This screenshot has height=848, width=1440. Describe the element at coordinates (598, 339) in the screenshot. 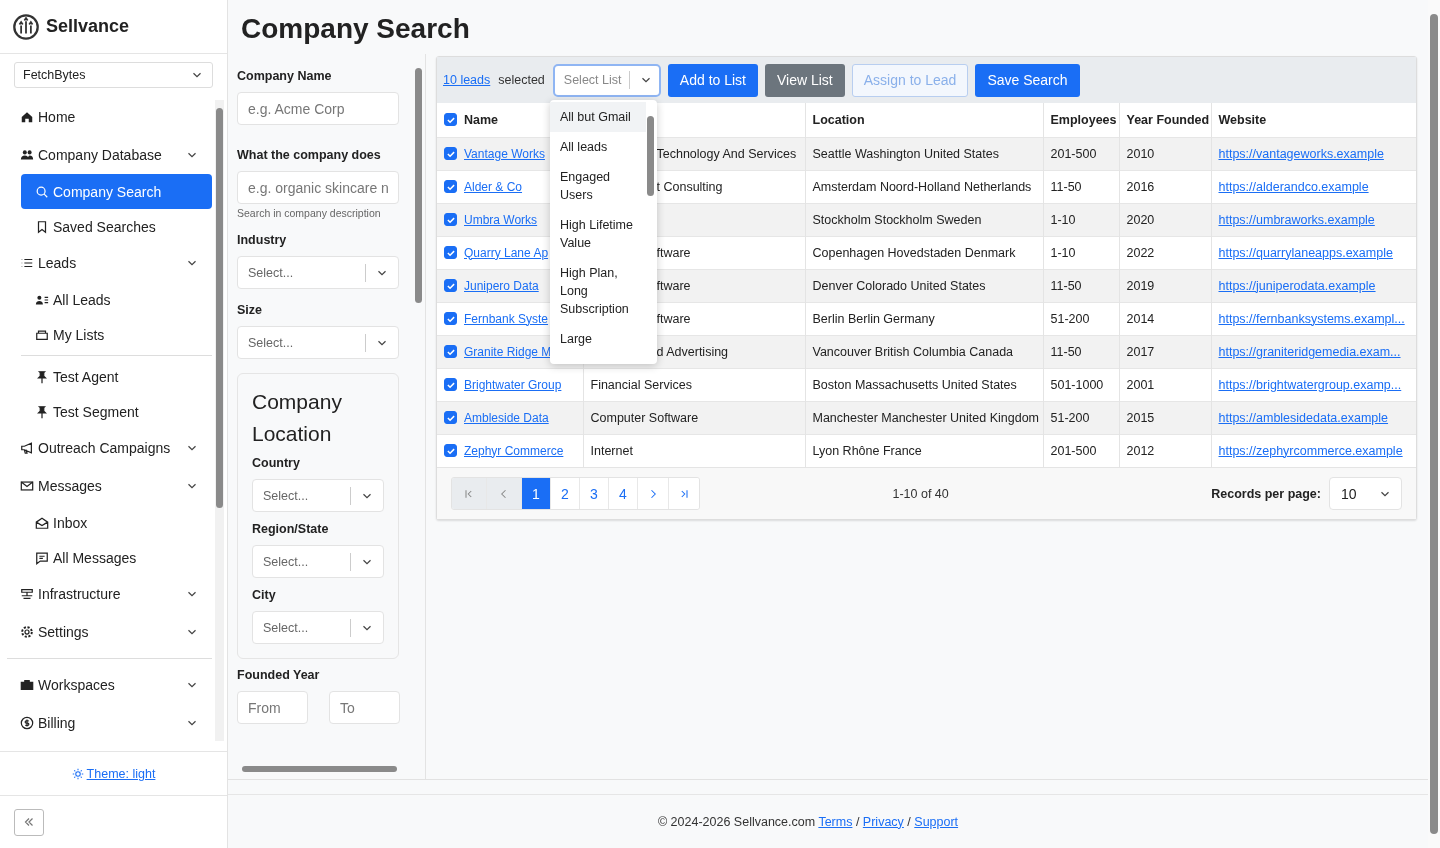

I see `menu-option: Large` at that location.